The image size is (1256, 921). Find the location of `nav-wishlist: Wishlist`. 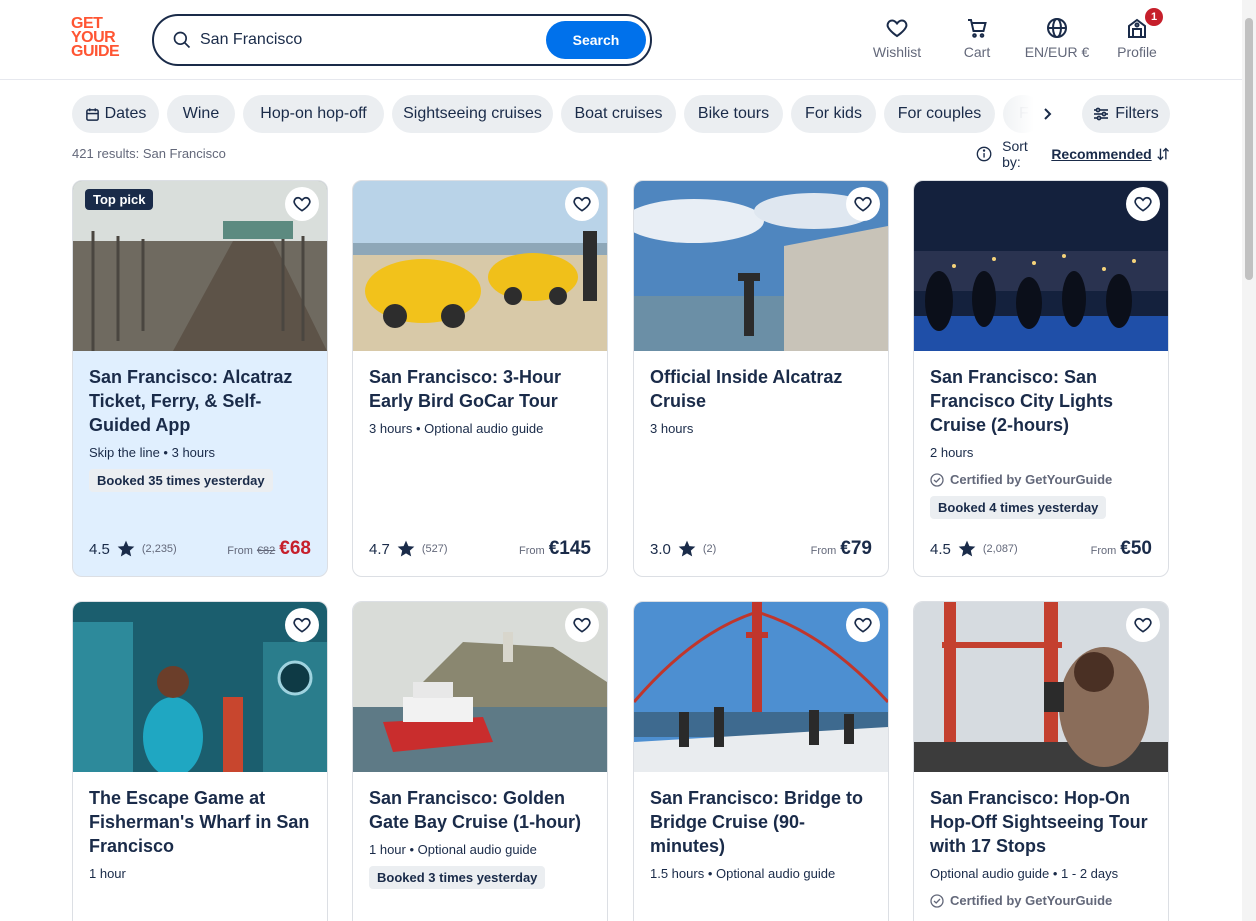

nav-wishlist: Wishlist is located at coordinates (897, 40).